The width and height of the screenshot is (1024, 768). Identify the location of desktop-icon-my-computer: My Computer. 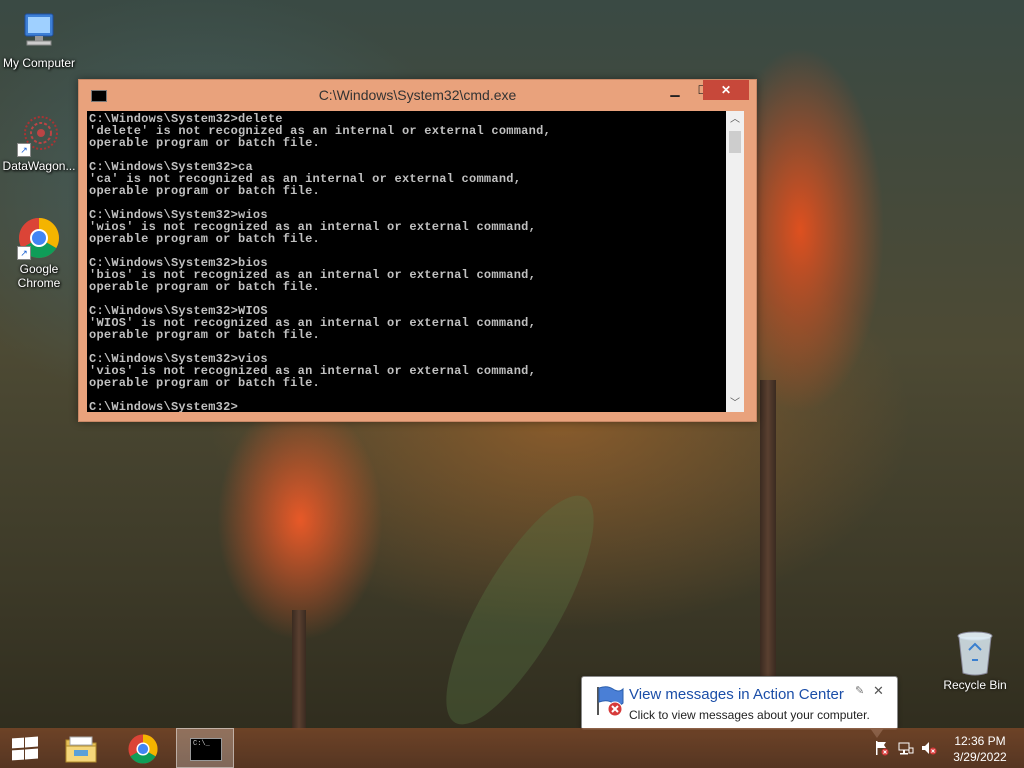
(39, 40).